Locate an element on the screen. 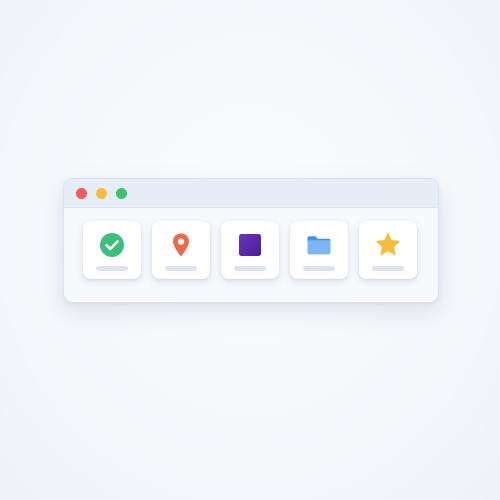 This screenshot has height=500, width=500. folder-tile-button is located at coordinates (319, 250).